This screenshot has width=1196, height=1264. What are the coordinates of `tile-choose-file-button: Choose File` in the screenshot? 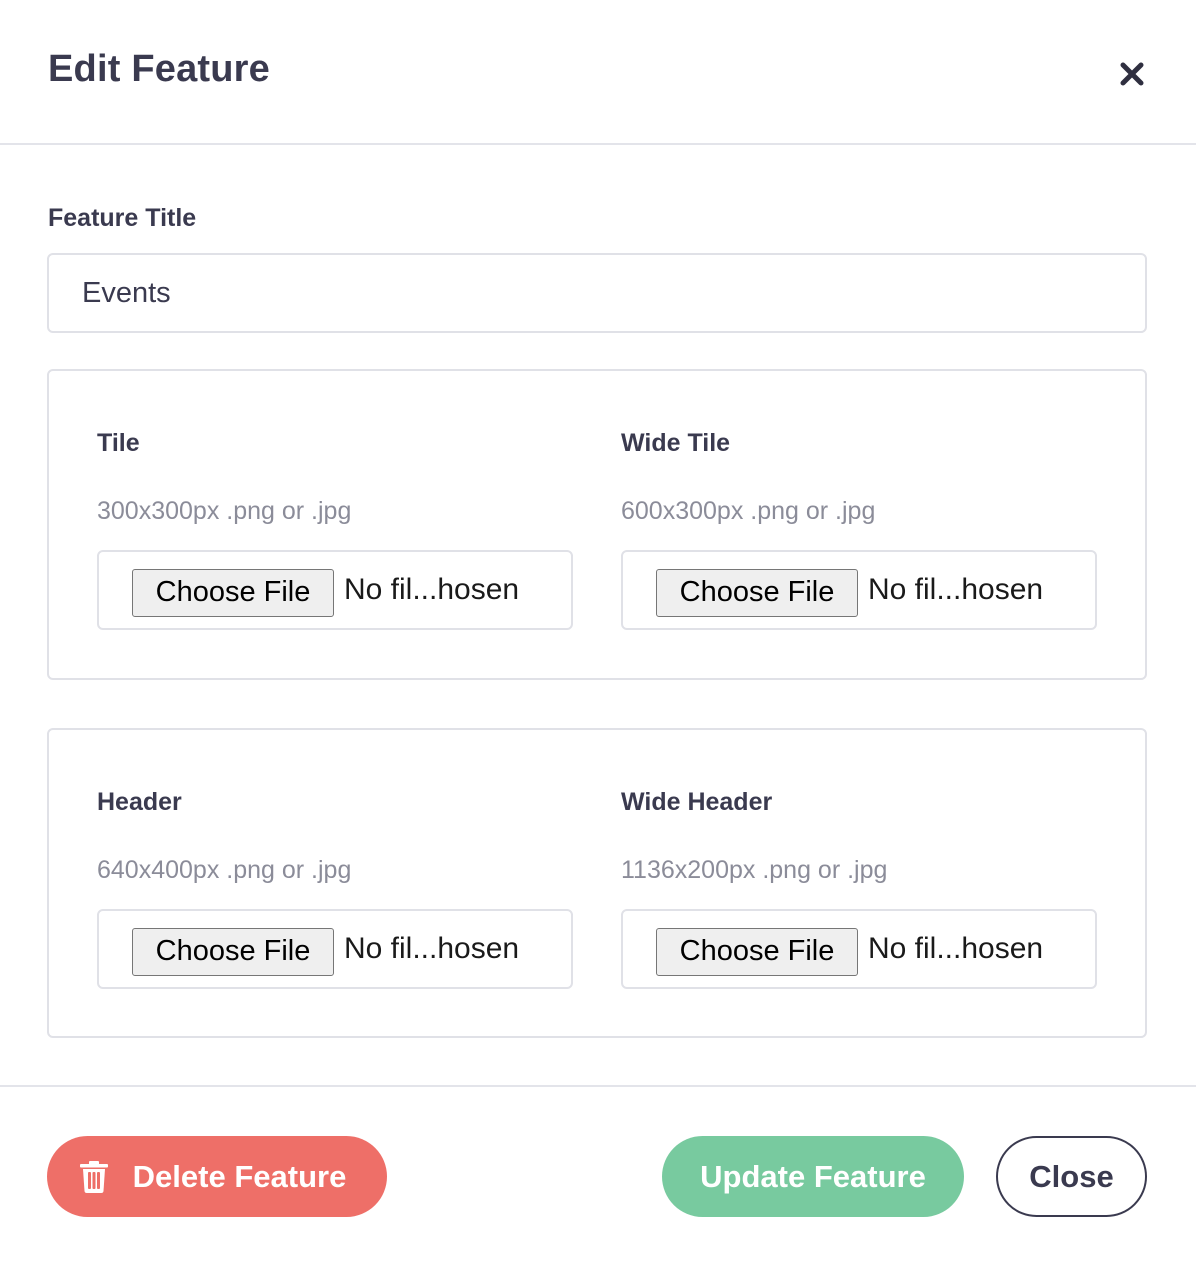 It's located at (233, 593).